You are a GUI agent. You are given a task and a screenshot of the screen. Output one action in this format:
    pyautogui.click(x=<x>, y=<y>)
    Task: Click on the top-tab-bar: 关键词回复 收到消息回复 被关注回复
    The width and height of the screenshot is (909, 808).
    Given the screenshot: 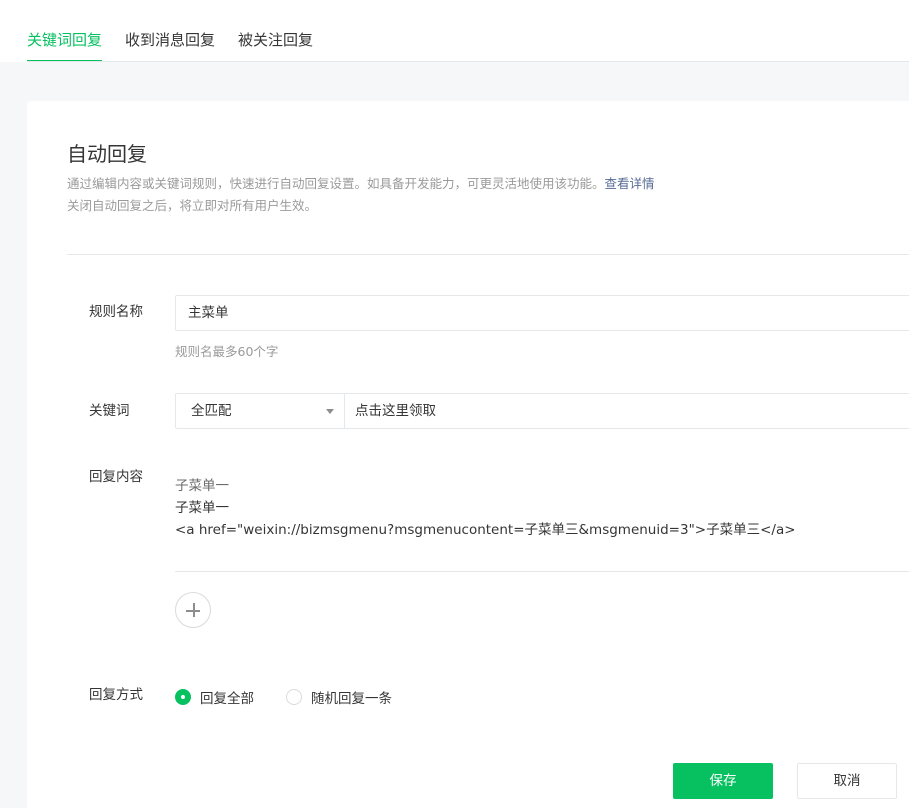 What is the action you would take?
    pyautogui.click(x=454, y=31)
    